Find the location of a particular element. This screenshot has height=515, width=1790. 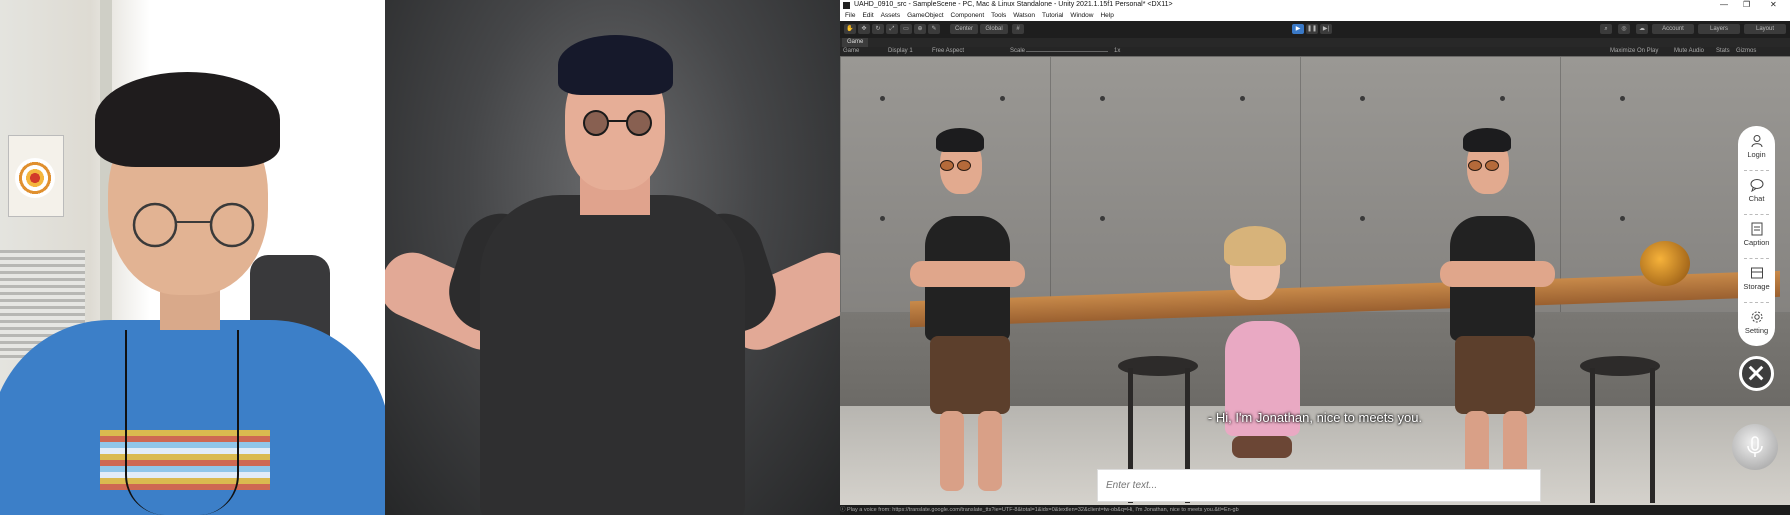

transform-tool-icon: ⊕ is located at coordinates (920, 29).